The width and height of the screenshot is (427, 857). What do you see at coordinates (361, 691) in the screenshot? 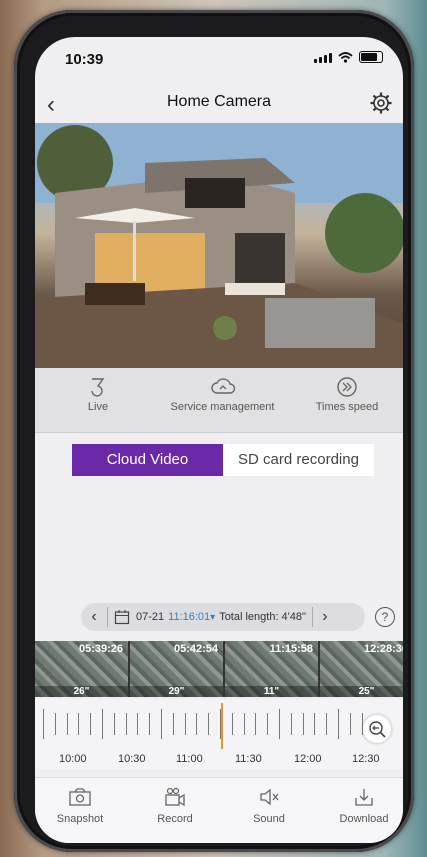
I see `clip-duration: 25"` at bounding box center [361, 691].